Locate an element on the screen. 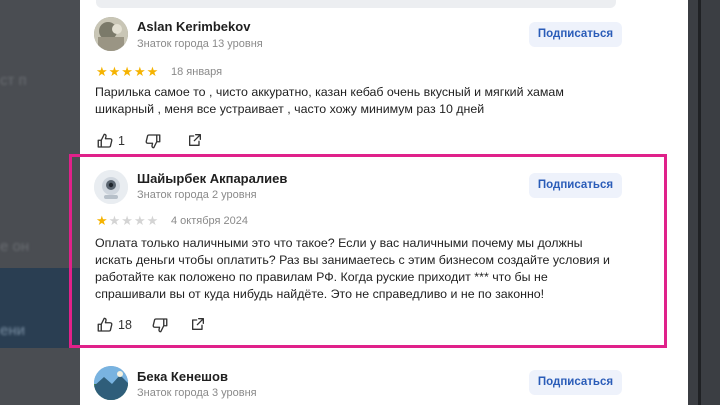 This screenshot has width=720, height=405. author-level: Знаток города 13 уровня is located at coordinates (200, 44).